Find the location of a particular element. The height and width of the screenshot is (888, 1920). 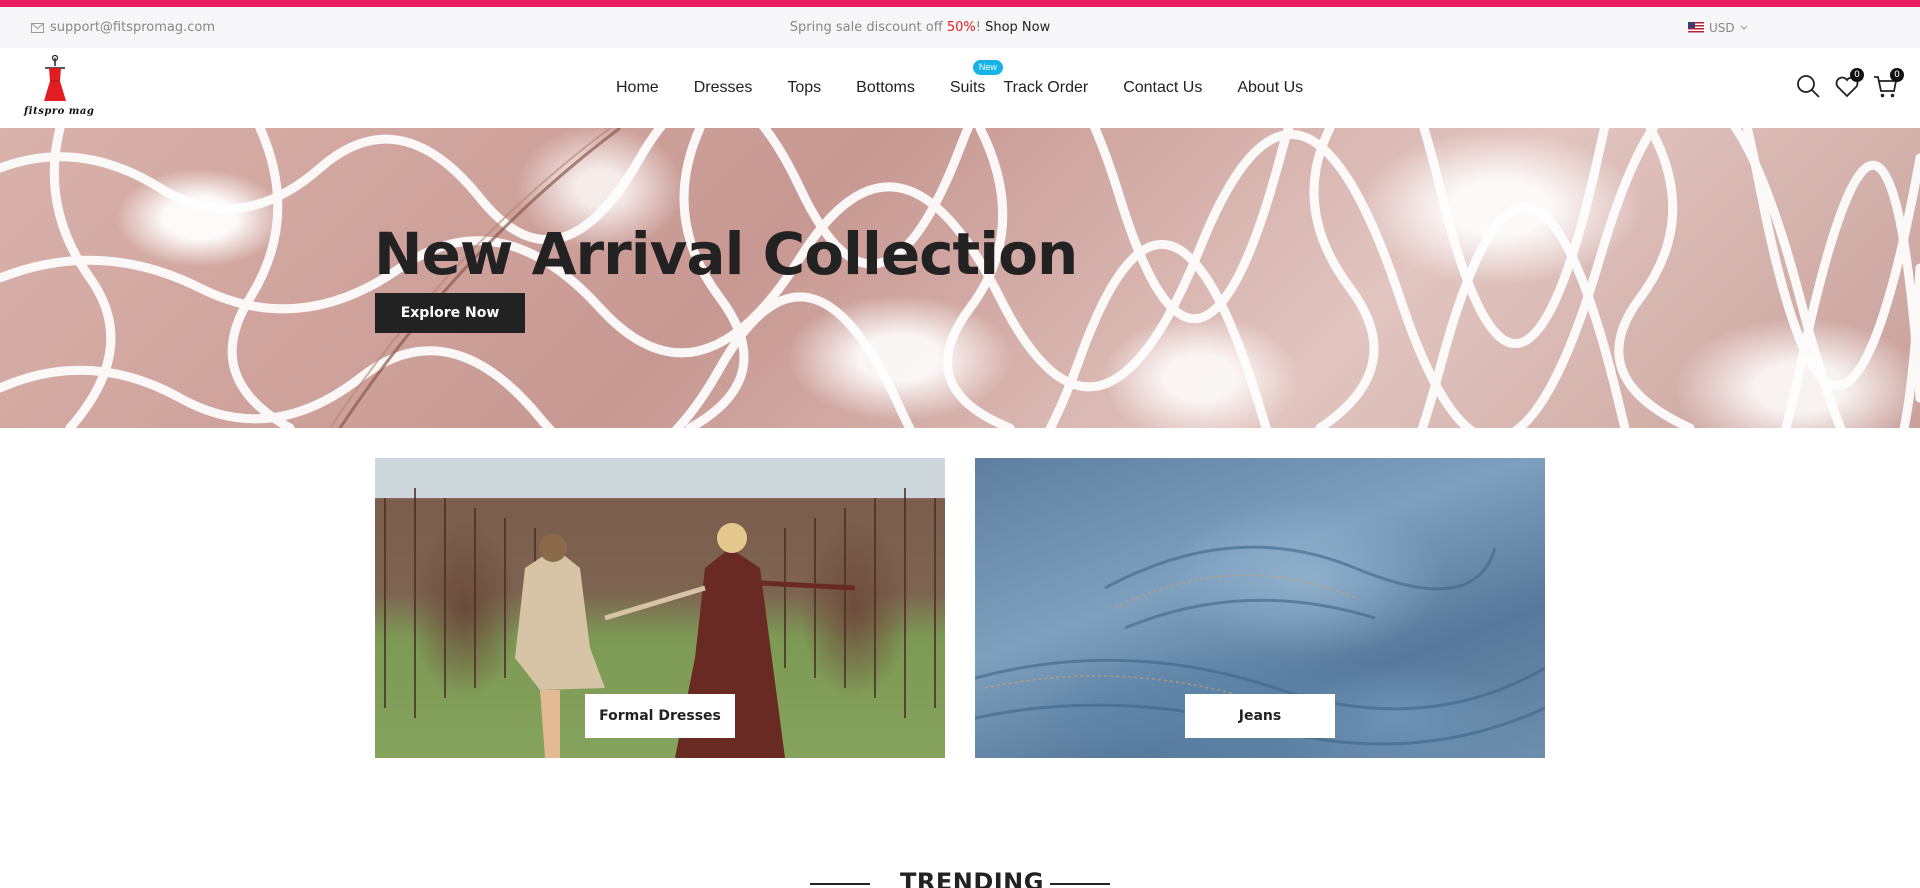

trending-left-divider is located at coordinates (840, 884).